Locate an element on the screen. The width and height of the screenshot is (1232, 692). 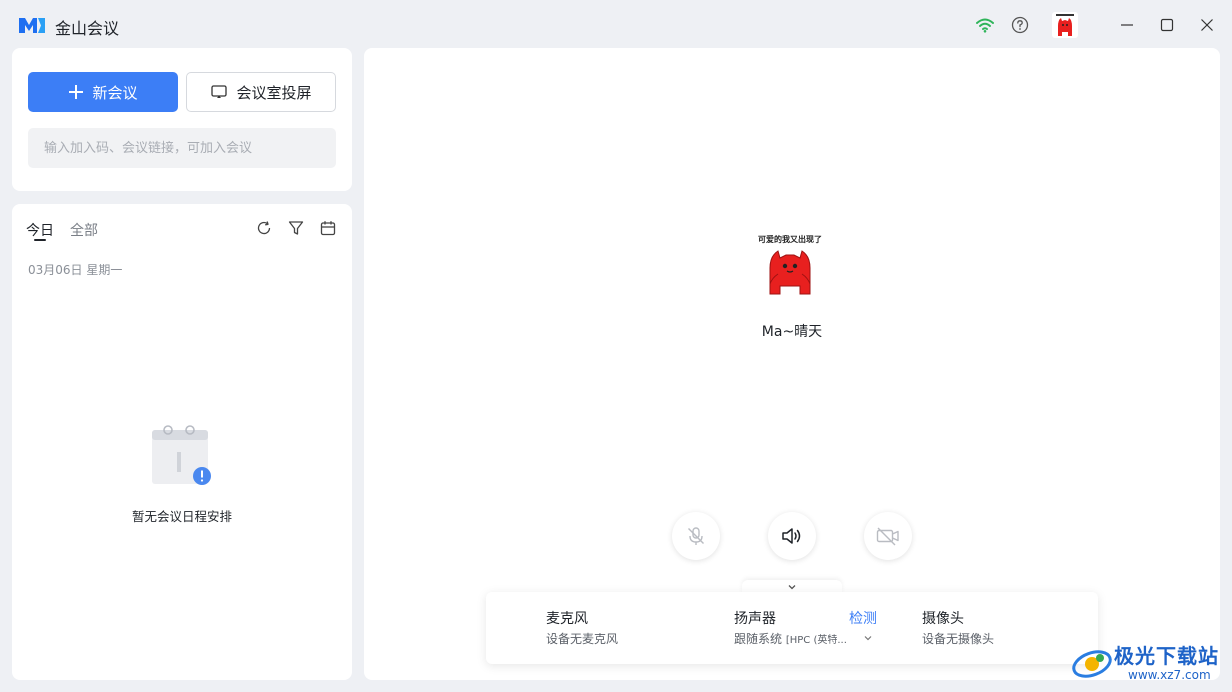
microphone-off-icon is located at coordinates (696, 536).